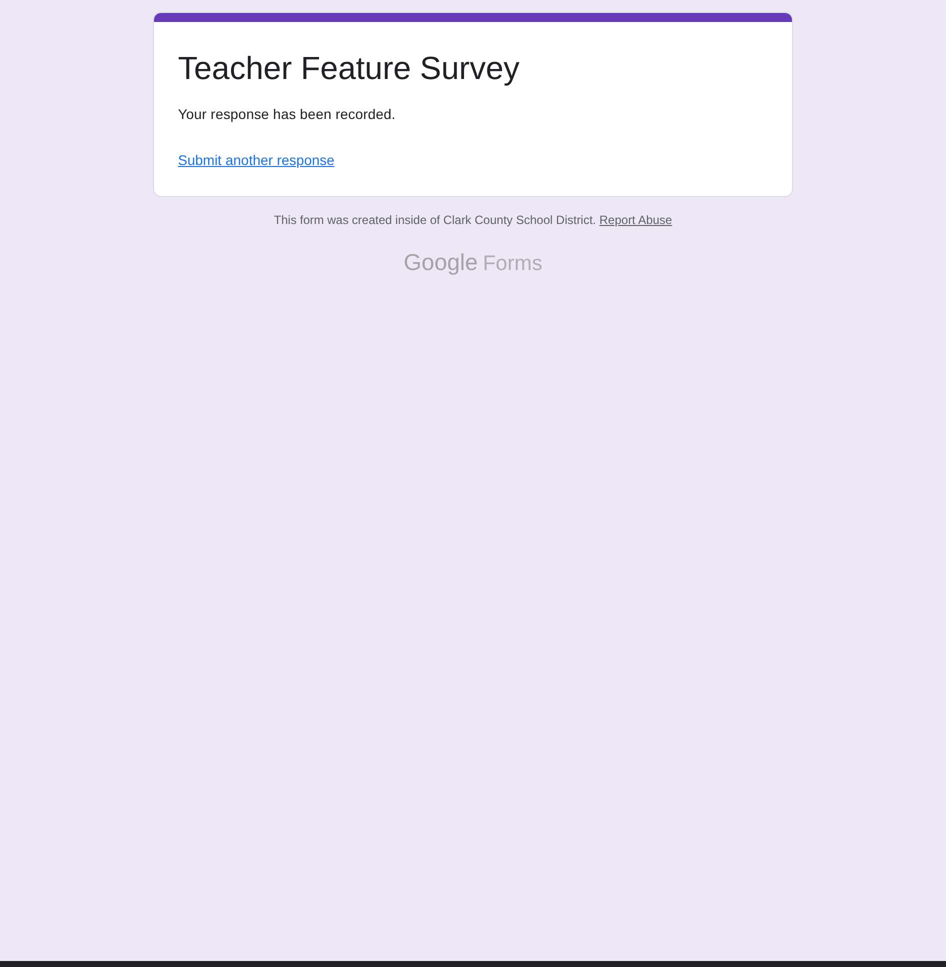 The image size is (946, 967). I want to click on report-abuse-link: Report Abuse, so click(635, 220).